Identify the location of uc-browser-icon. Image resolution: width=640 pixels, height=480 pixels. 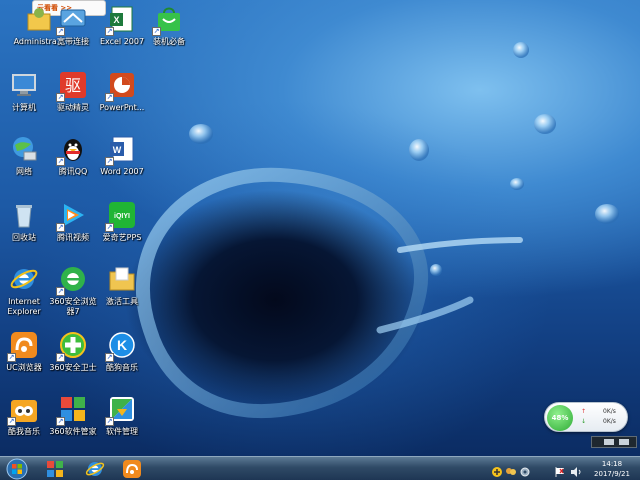
(132, 469).